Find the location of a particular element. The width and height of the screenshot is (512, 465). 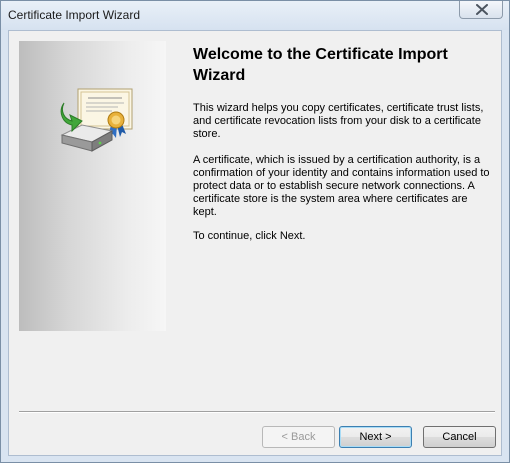

title-bar: Certificate Import Wizard is located at coordinates (255, 15).